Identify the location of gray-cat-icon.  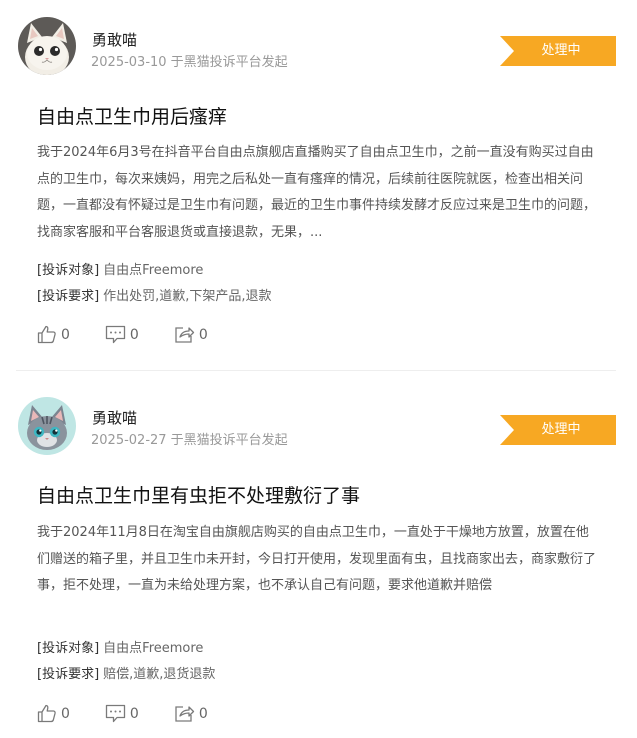
(47, 426).